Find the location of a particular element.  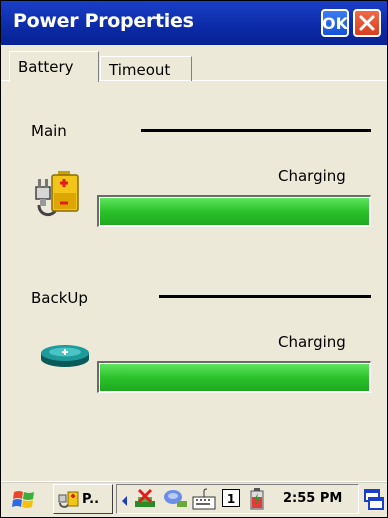

keyboard-input-icon is located at coordinates (204, 499).